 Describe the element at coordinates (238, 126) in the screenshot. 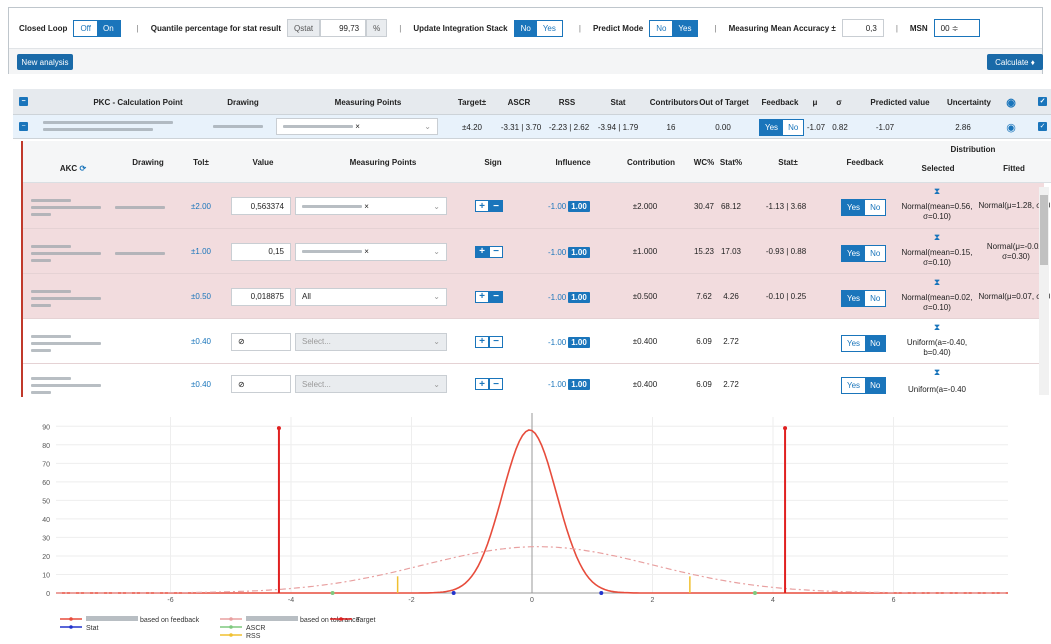

I see `pkc-drawing` at that location.